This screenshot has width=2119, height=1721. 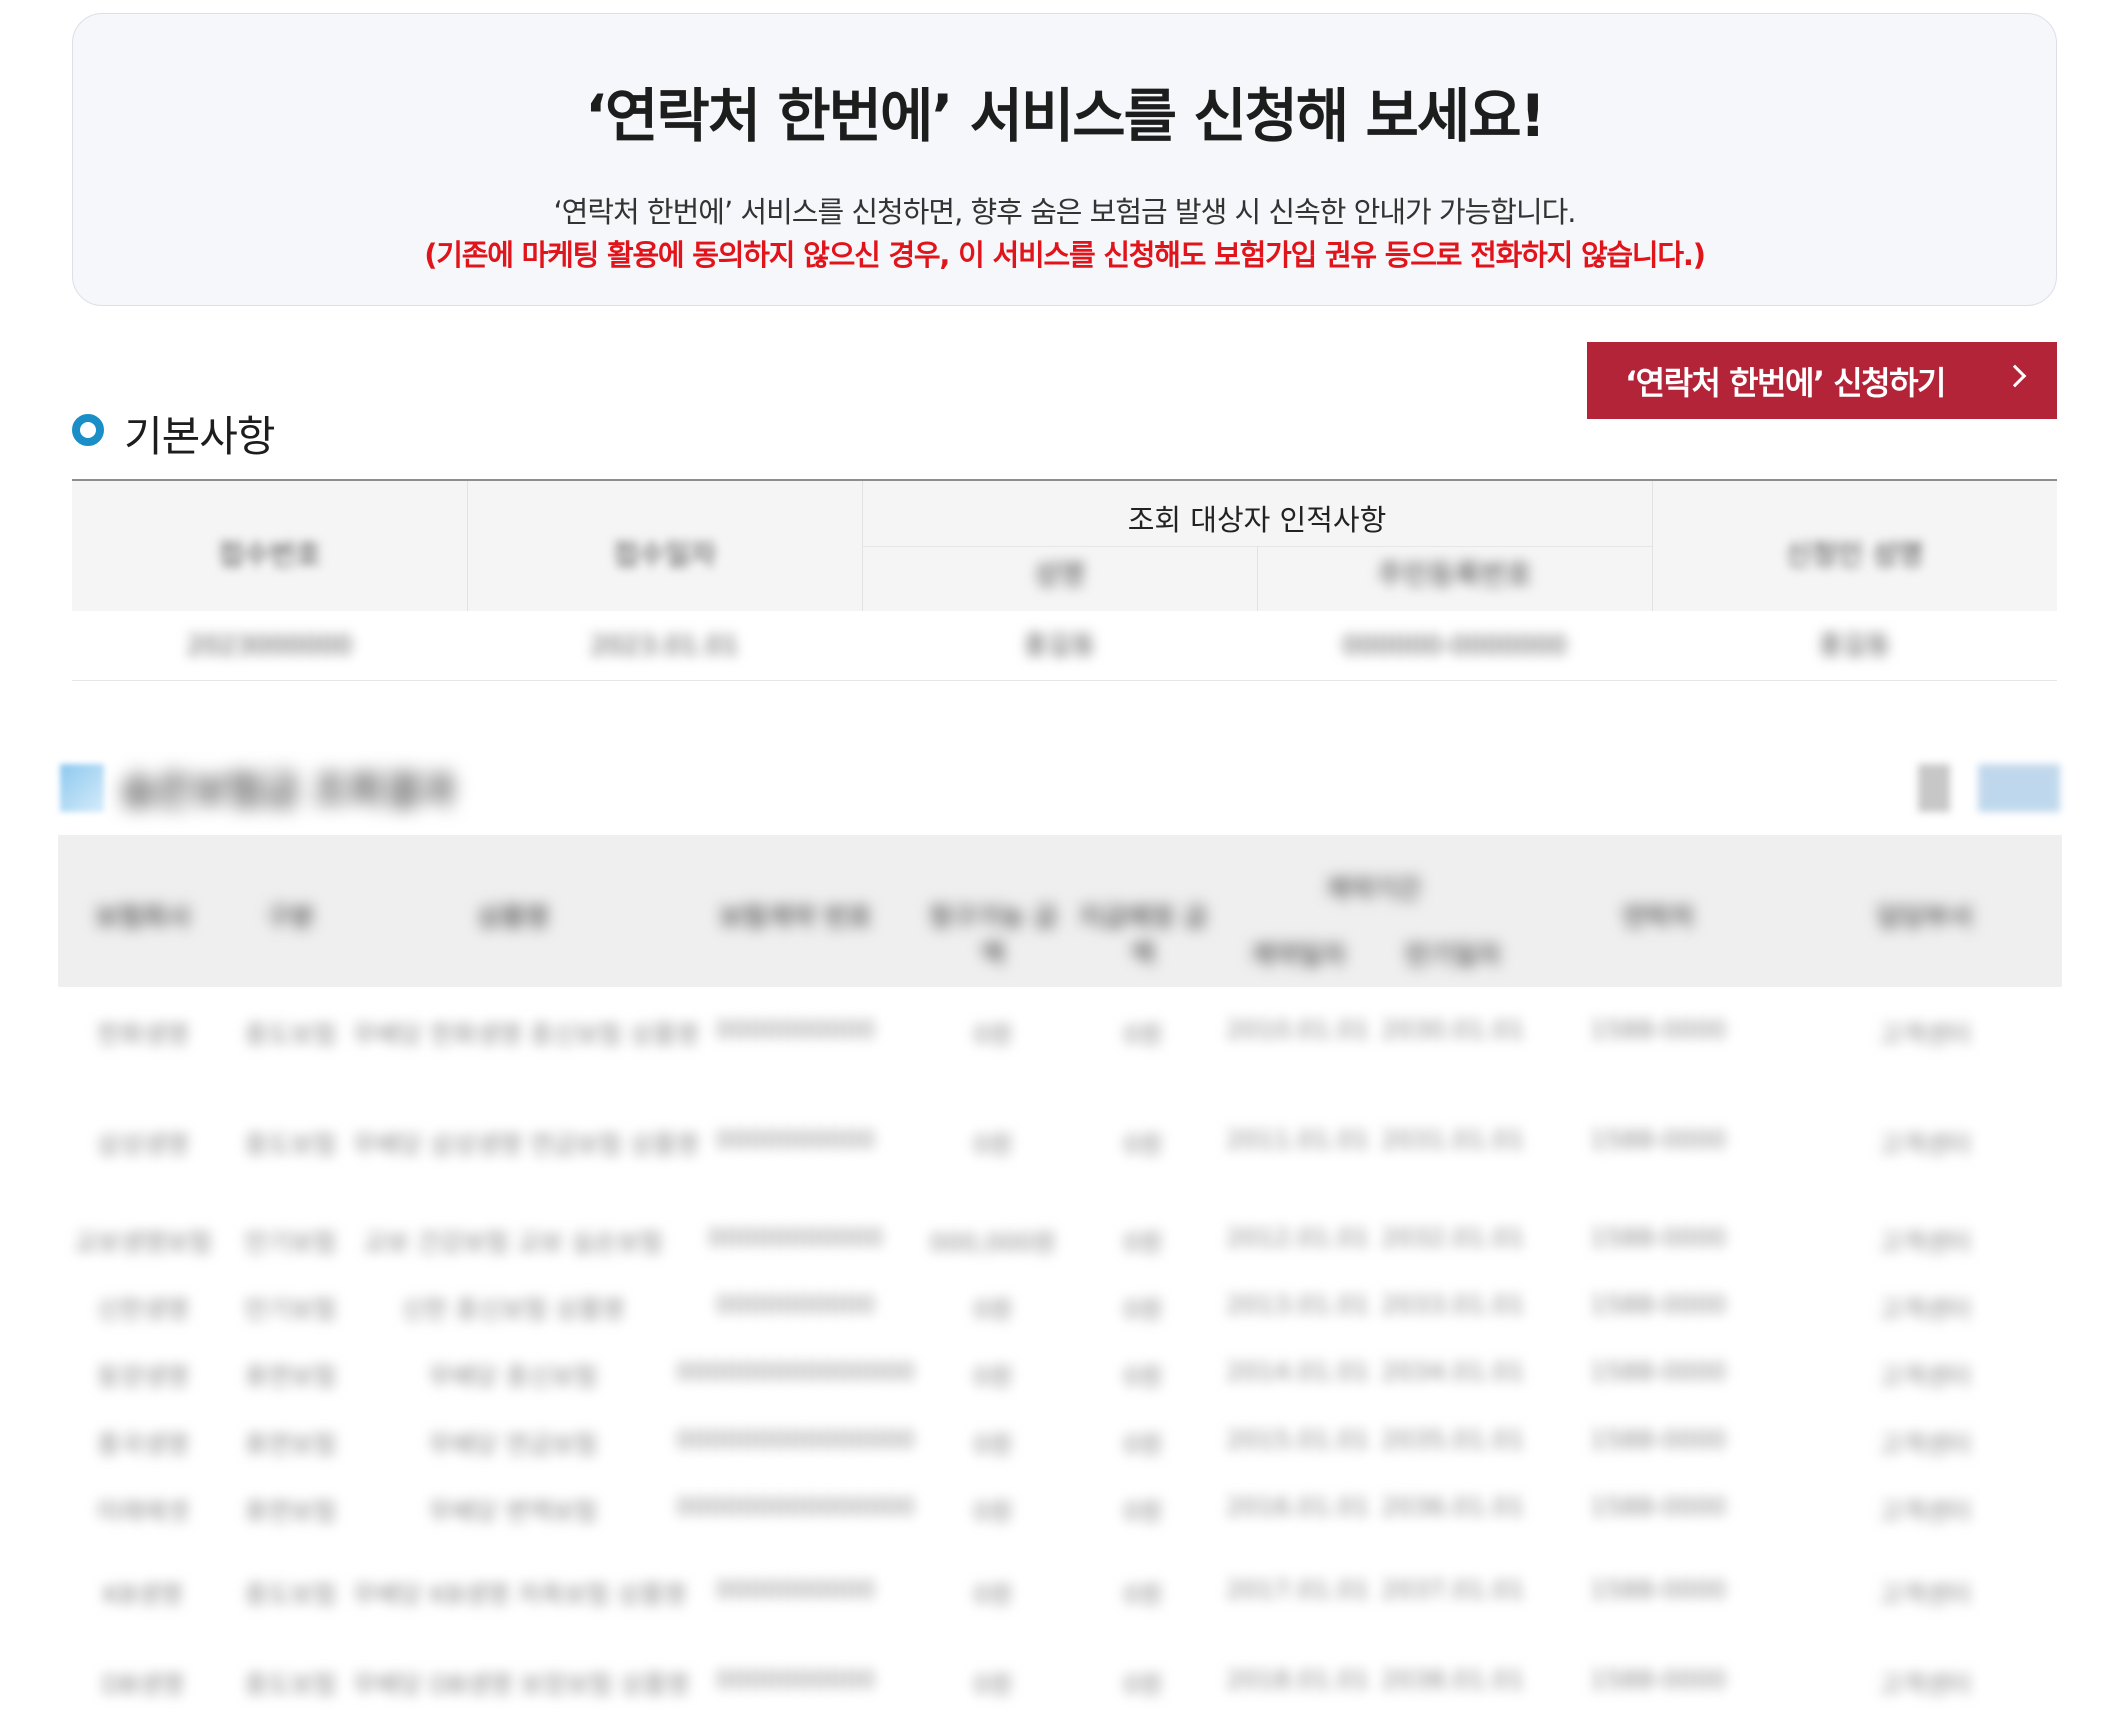 I want to click on detail-cell-r2-c1: 만기보험, so click(x=290, y=1242).